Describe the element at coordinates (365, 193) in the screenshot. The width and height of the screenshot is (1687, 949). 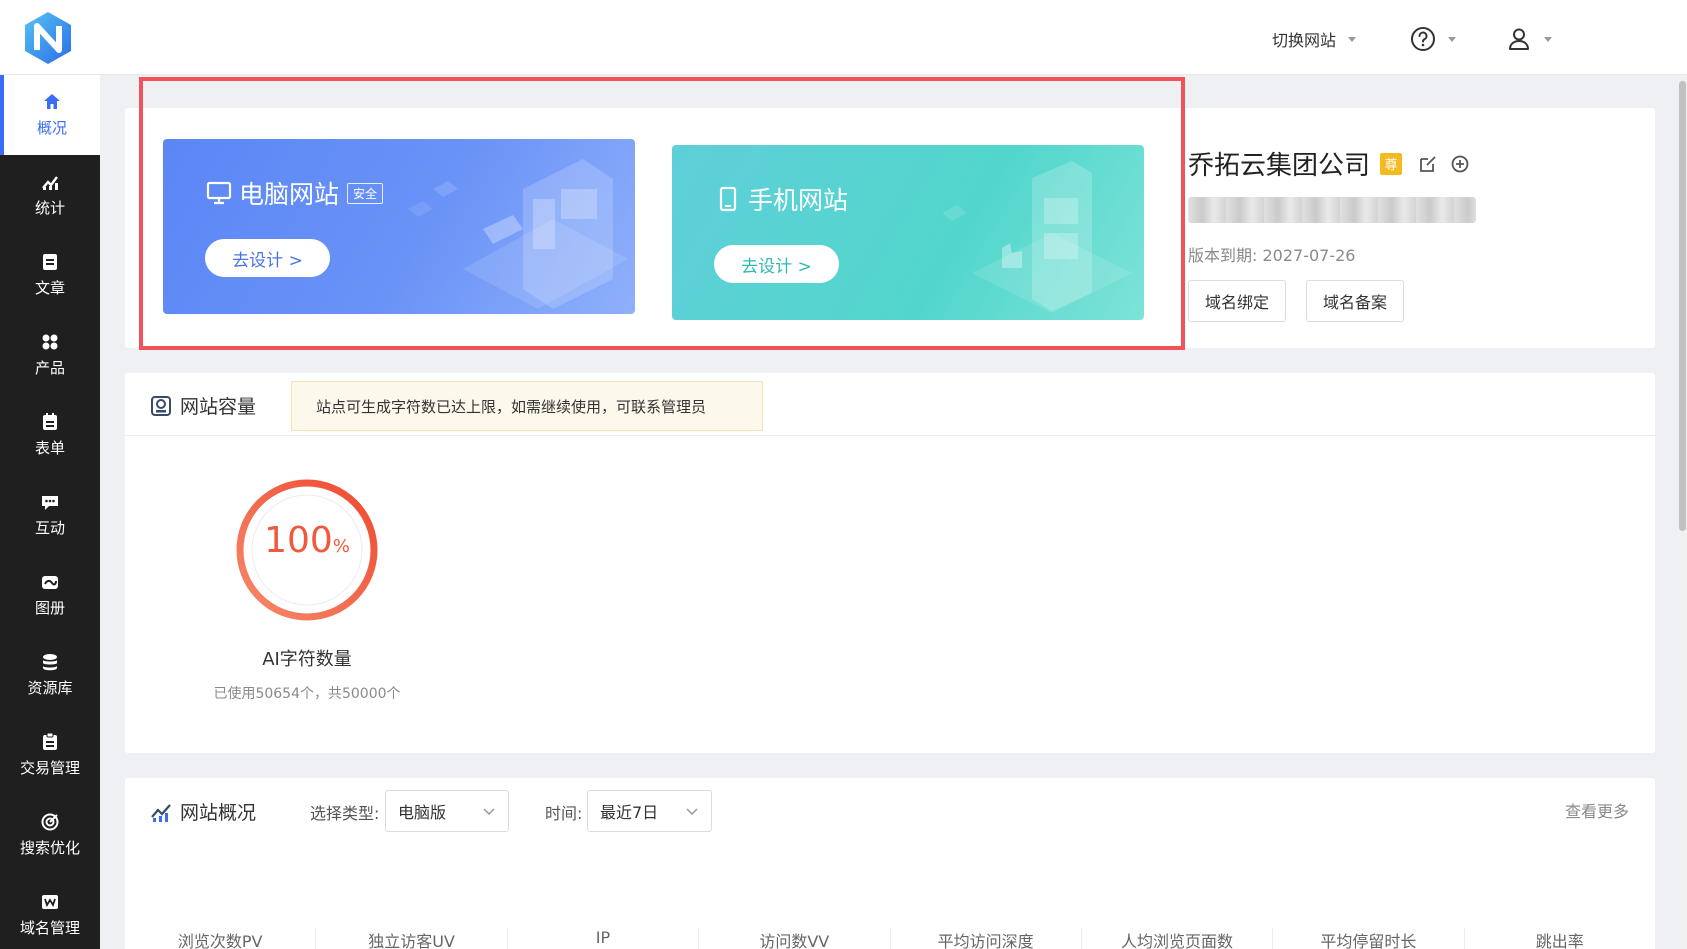
I see `secure-tag: 安全` at that location.